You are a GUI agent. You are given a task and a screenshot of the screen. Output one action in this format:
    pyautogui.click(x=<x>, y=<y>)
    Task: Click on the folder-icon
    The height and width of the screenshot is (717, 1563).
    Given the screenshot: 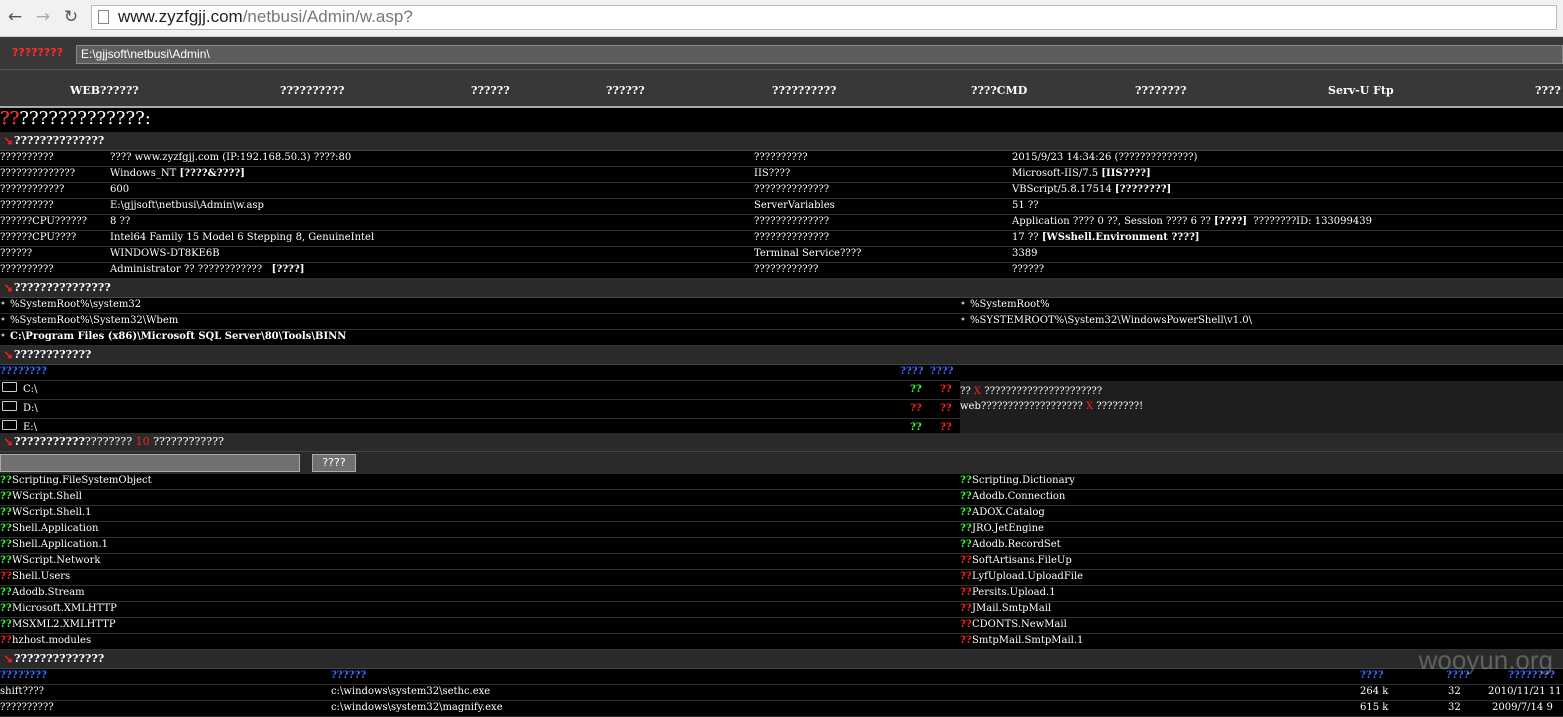 What is the action you would take?
    pyautogui.click(x=9, y=406)
    